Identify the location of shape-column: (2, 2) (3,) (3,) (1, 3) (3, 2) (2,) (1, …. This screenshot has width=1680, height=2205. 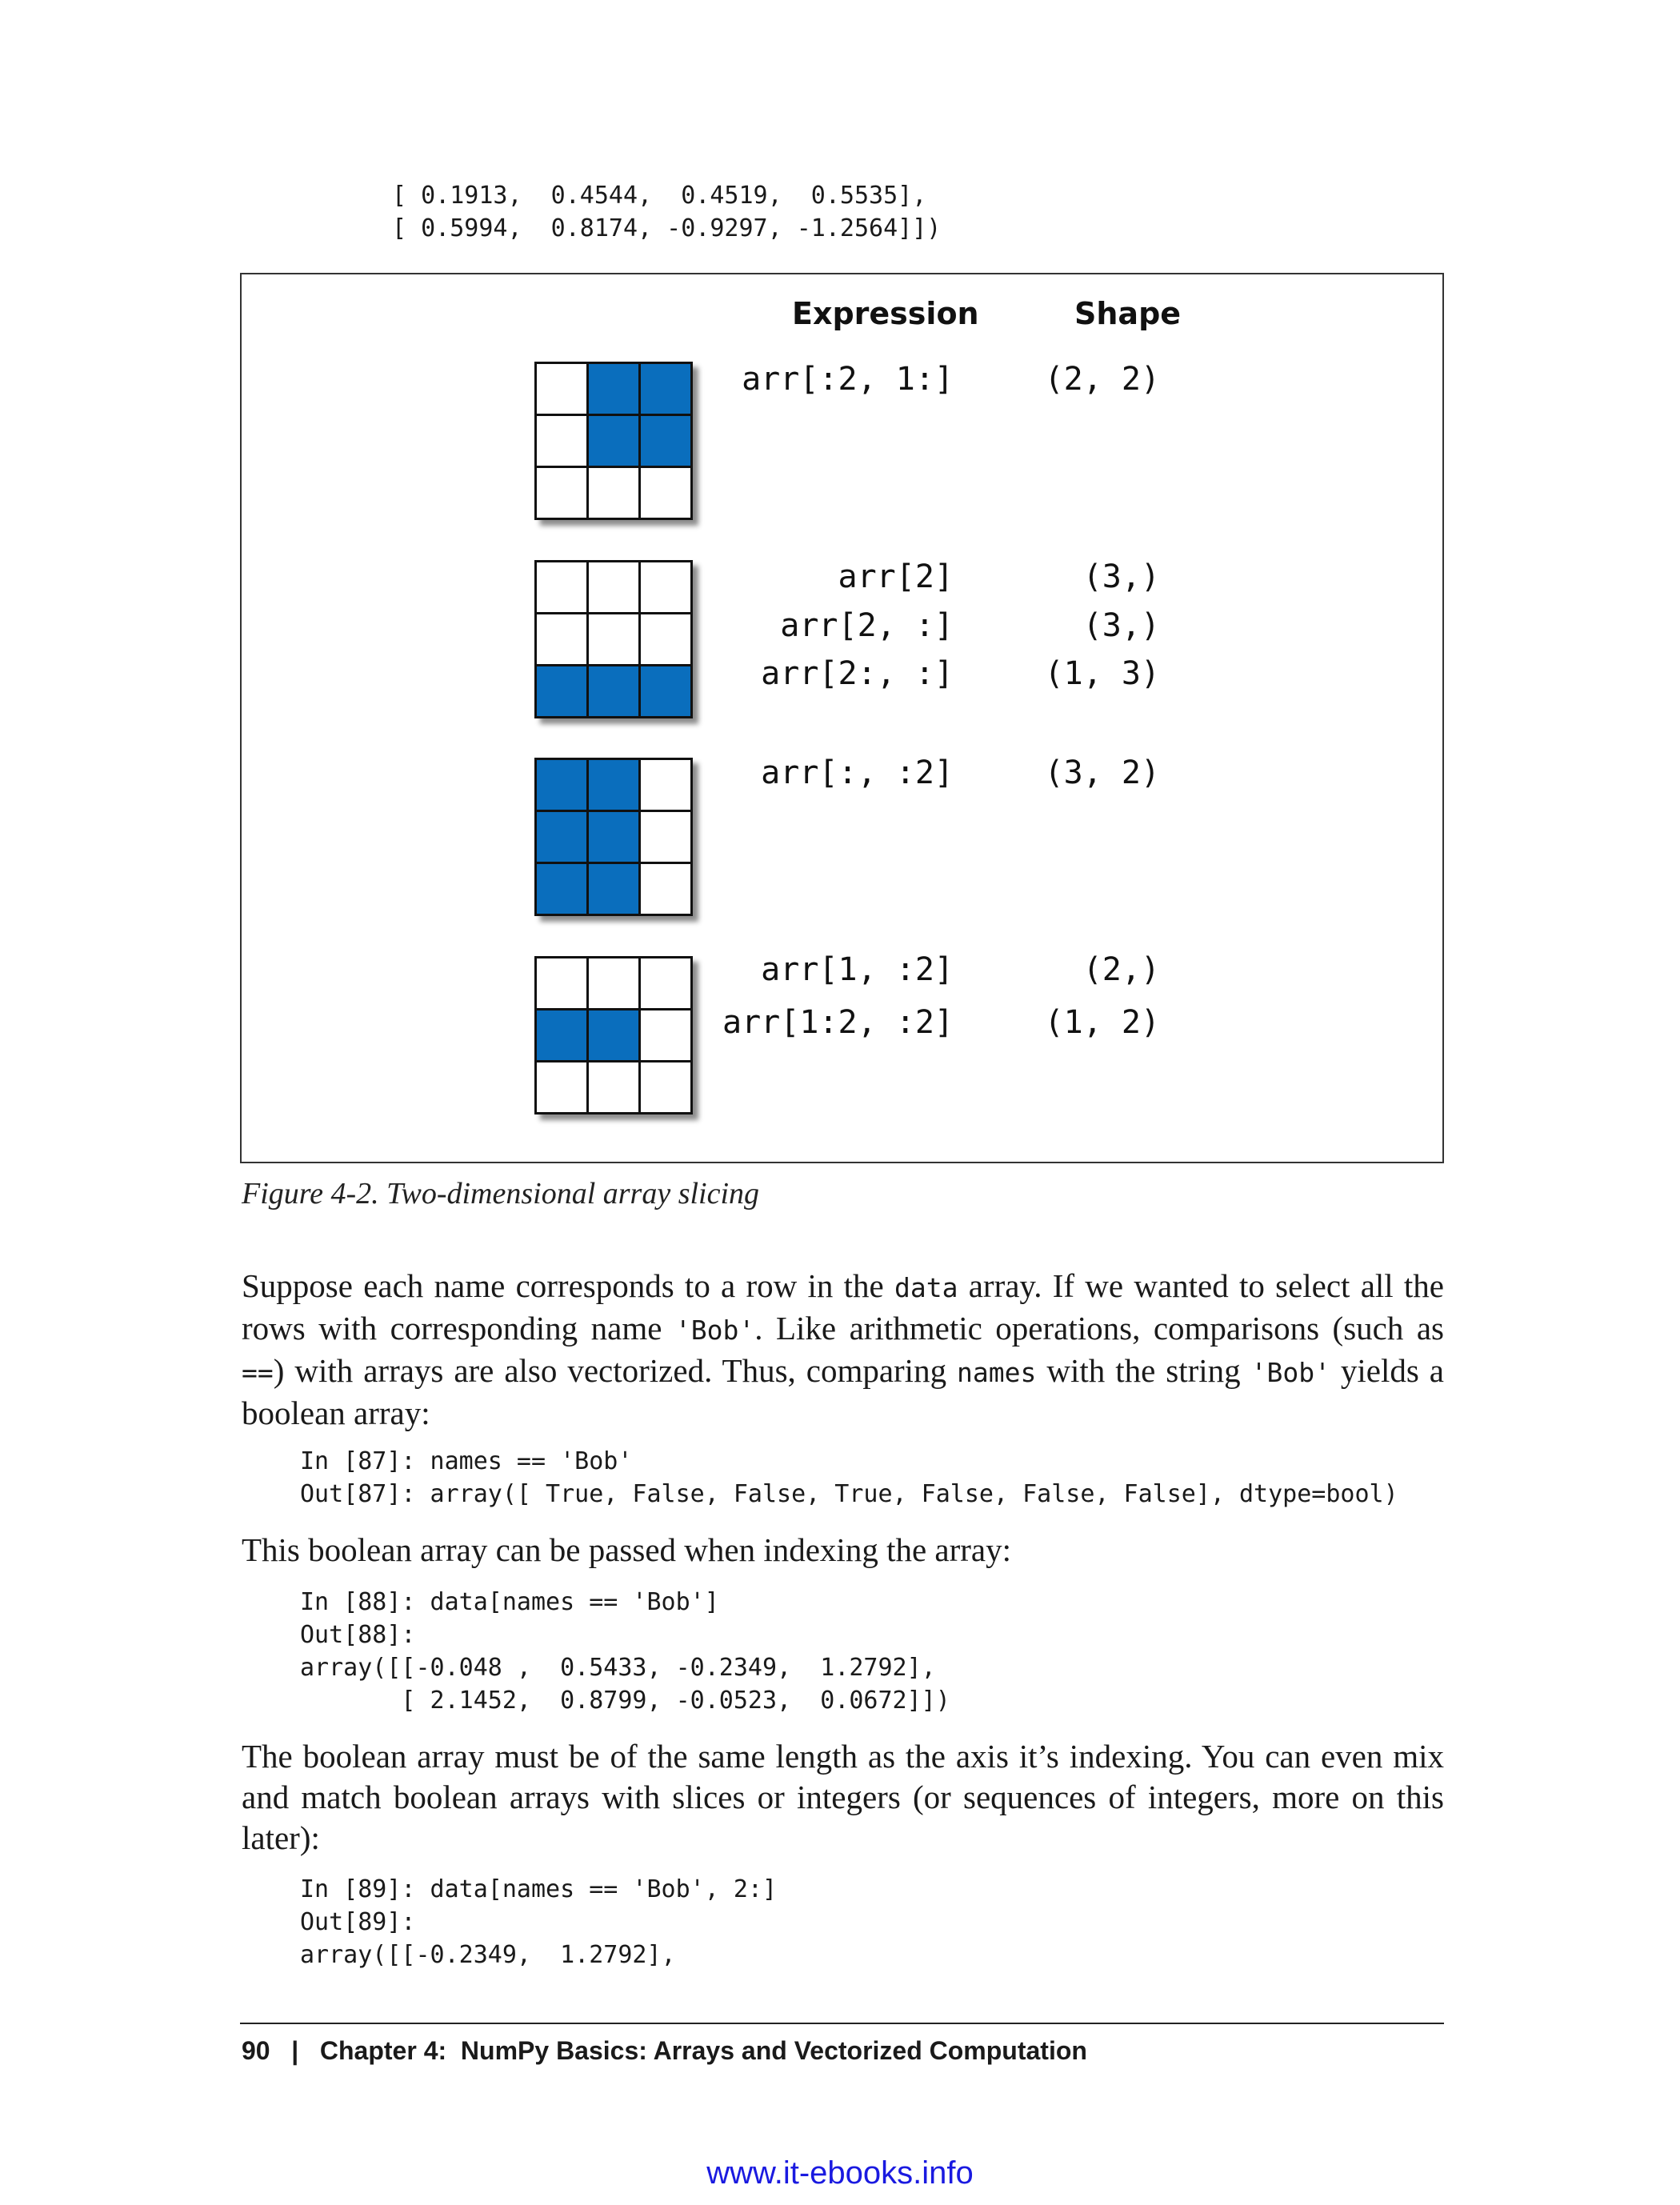
(1100, 718).